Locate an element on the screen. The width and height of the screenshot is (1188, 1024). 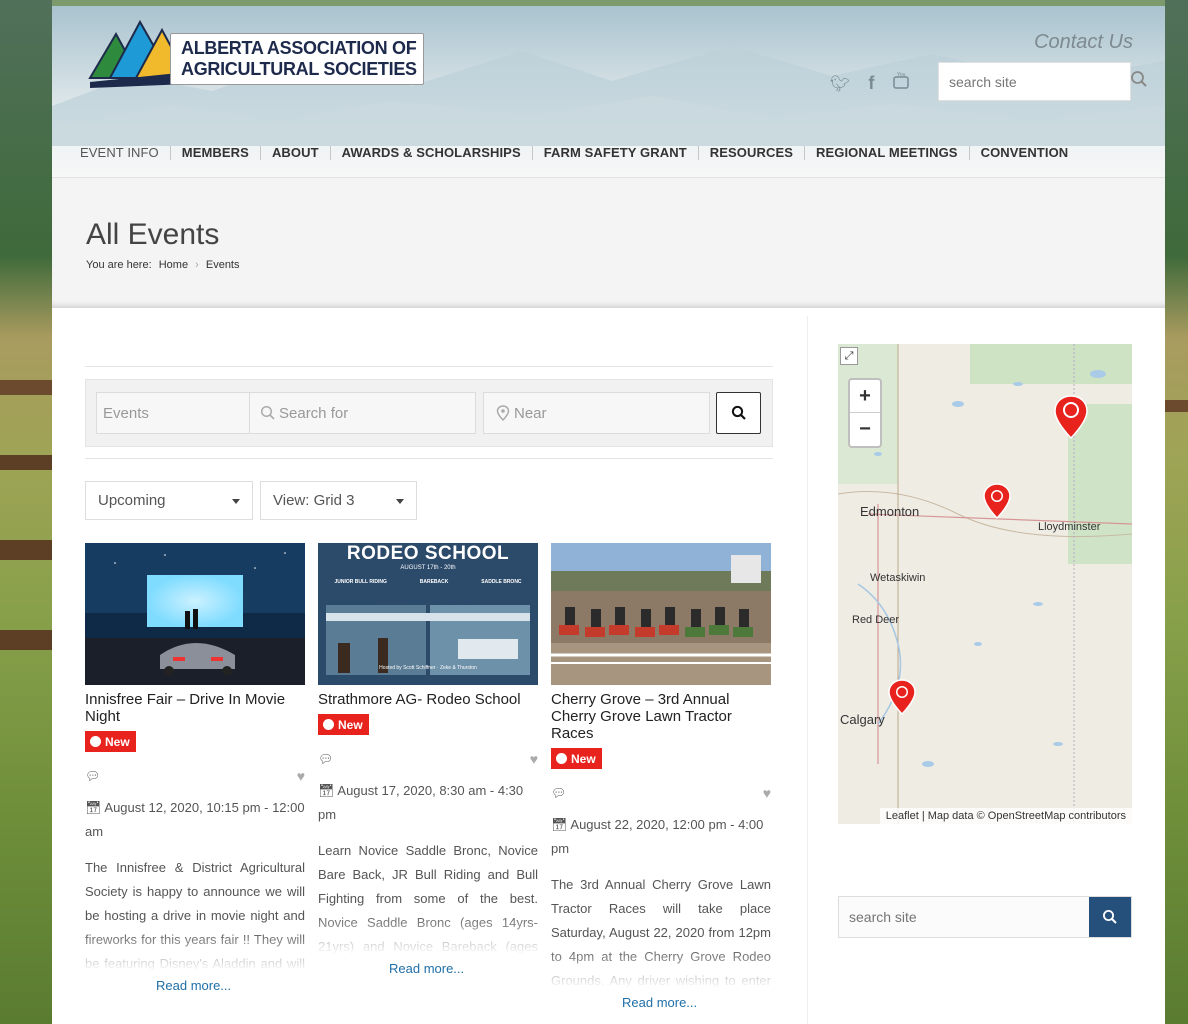
view-value: View: Grid 3 is located at coordinates (314, 500).